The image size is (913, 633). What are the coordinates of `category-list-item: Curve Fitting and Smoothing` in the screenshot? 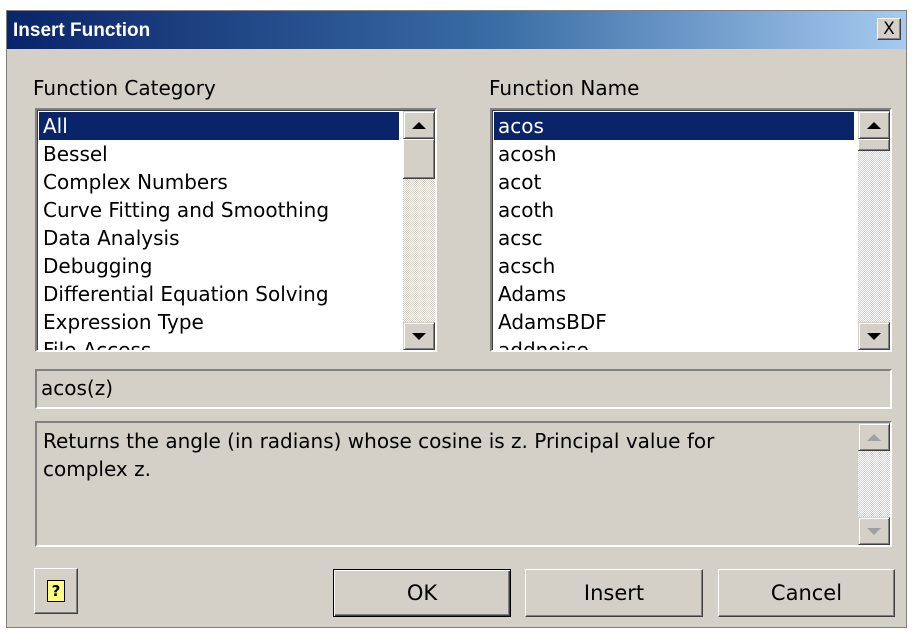 It's located at (219, 210).